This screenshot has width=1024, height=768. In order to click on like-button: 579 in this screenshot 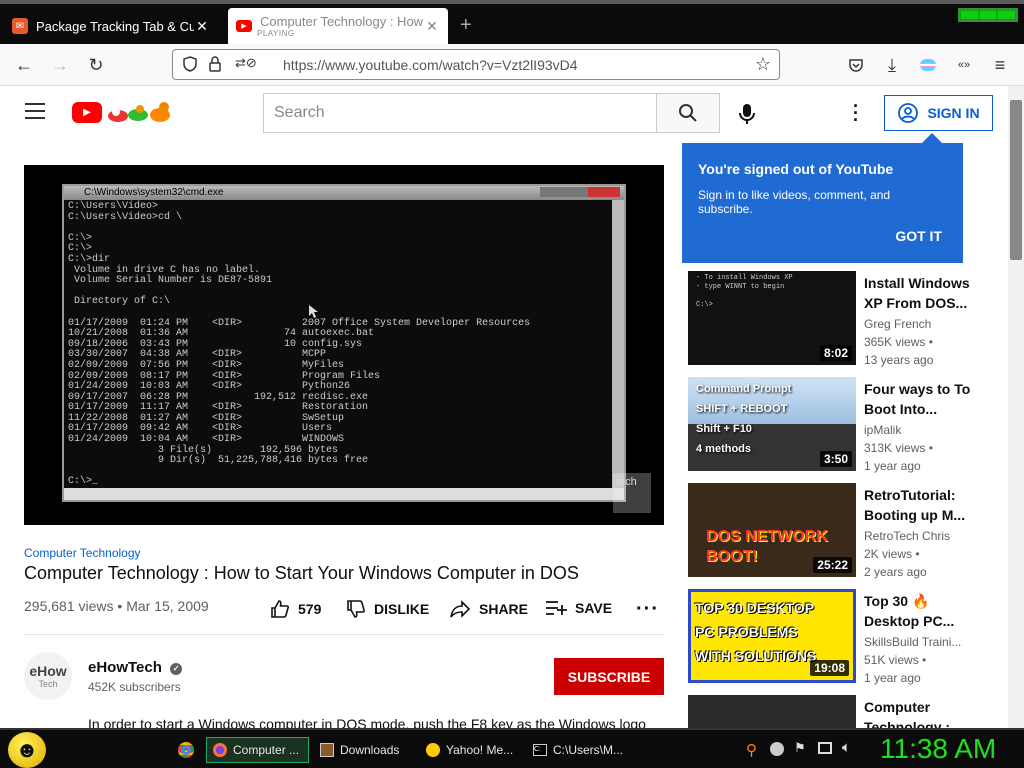, I will do `click(295, 609)`.